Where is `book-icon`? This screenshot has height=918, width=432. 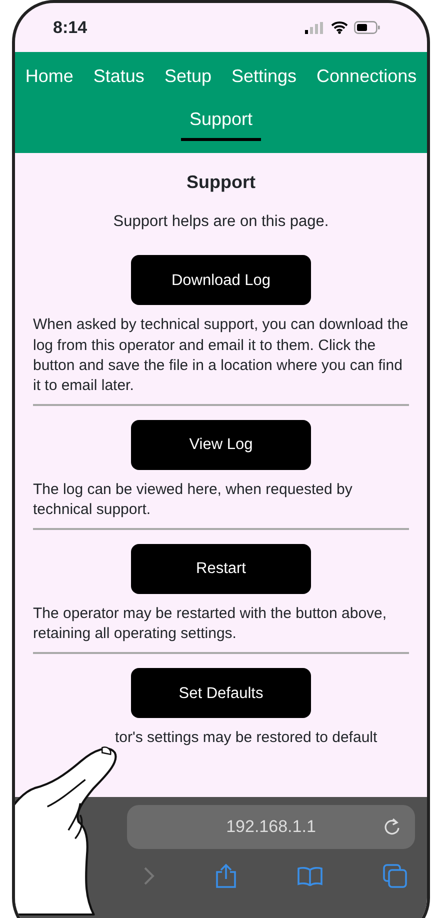
book-icon is located at coordinates (310, 876).